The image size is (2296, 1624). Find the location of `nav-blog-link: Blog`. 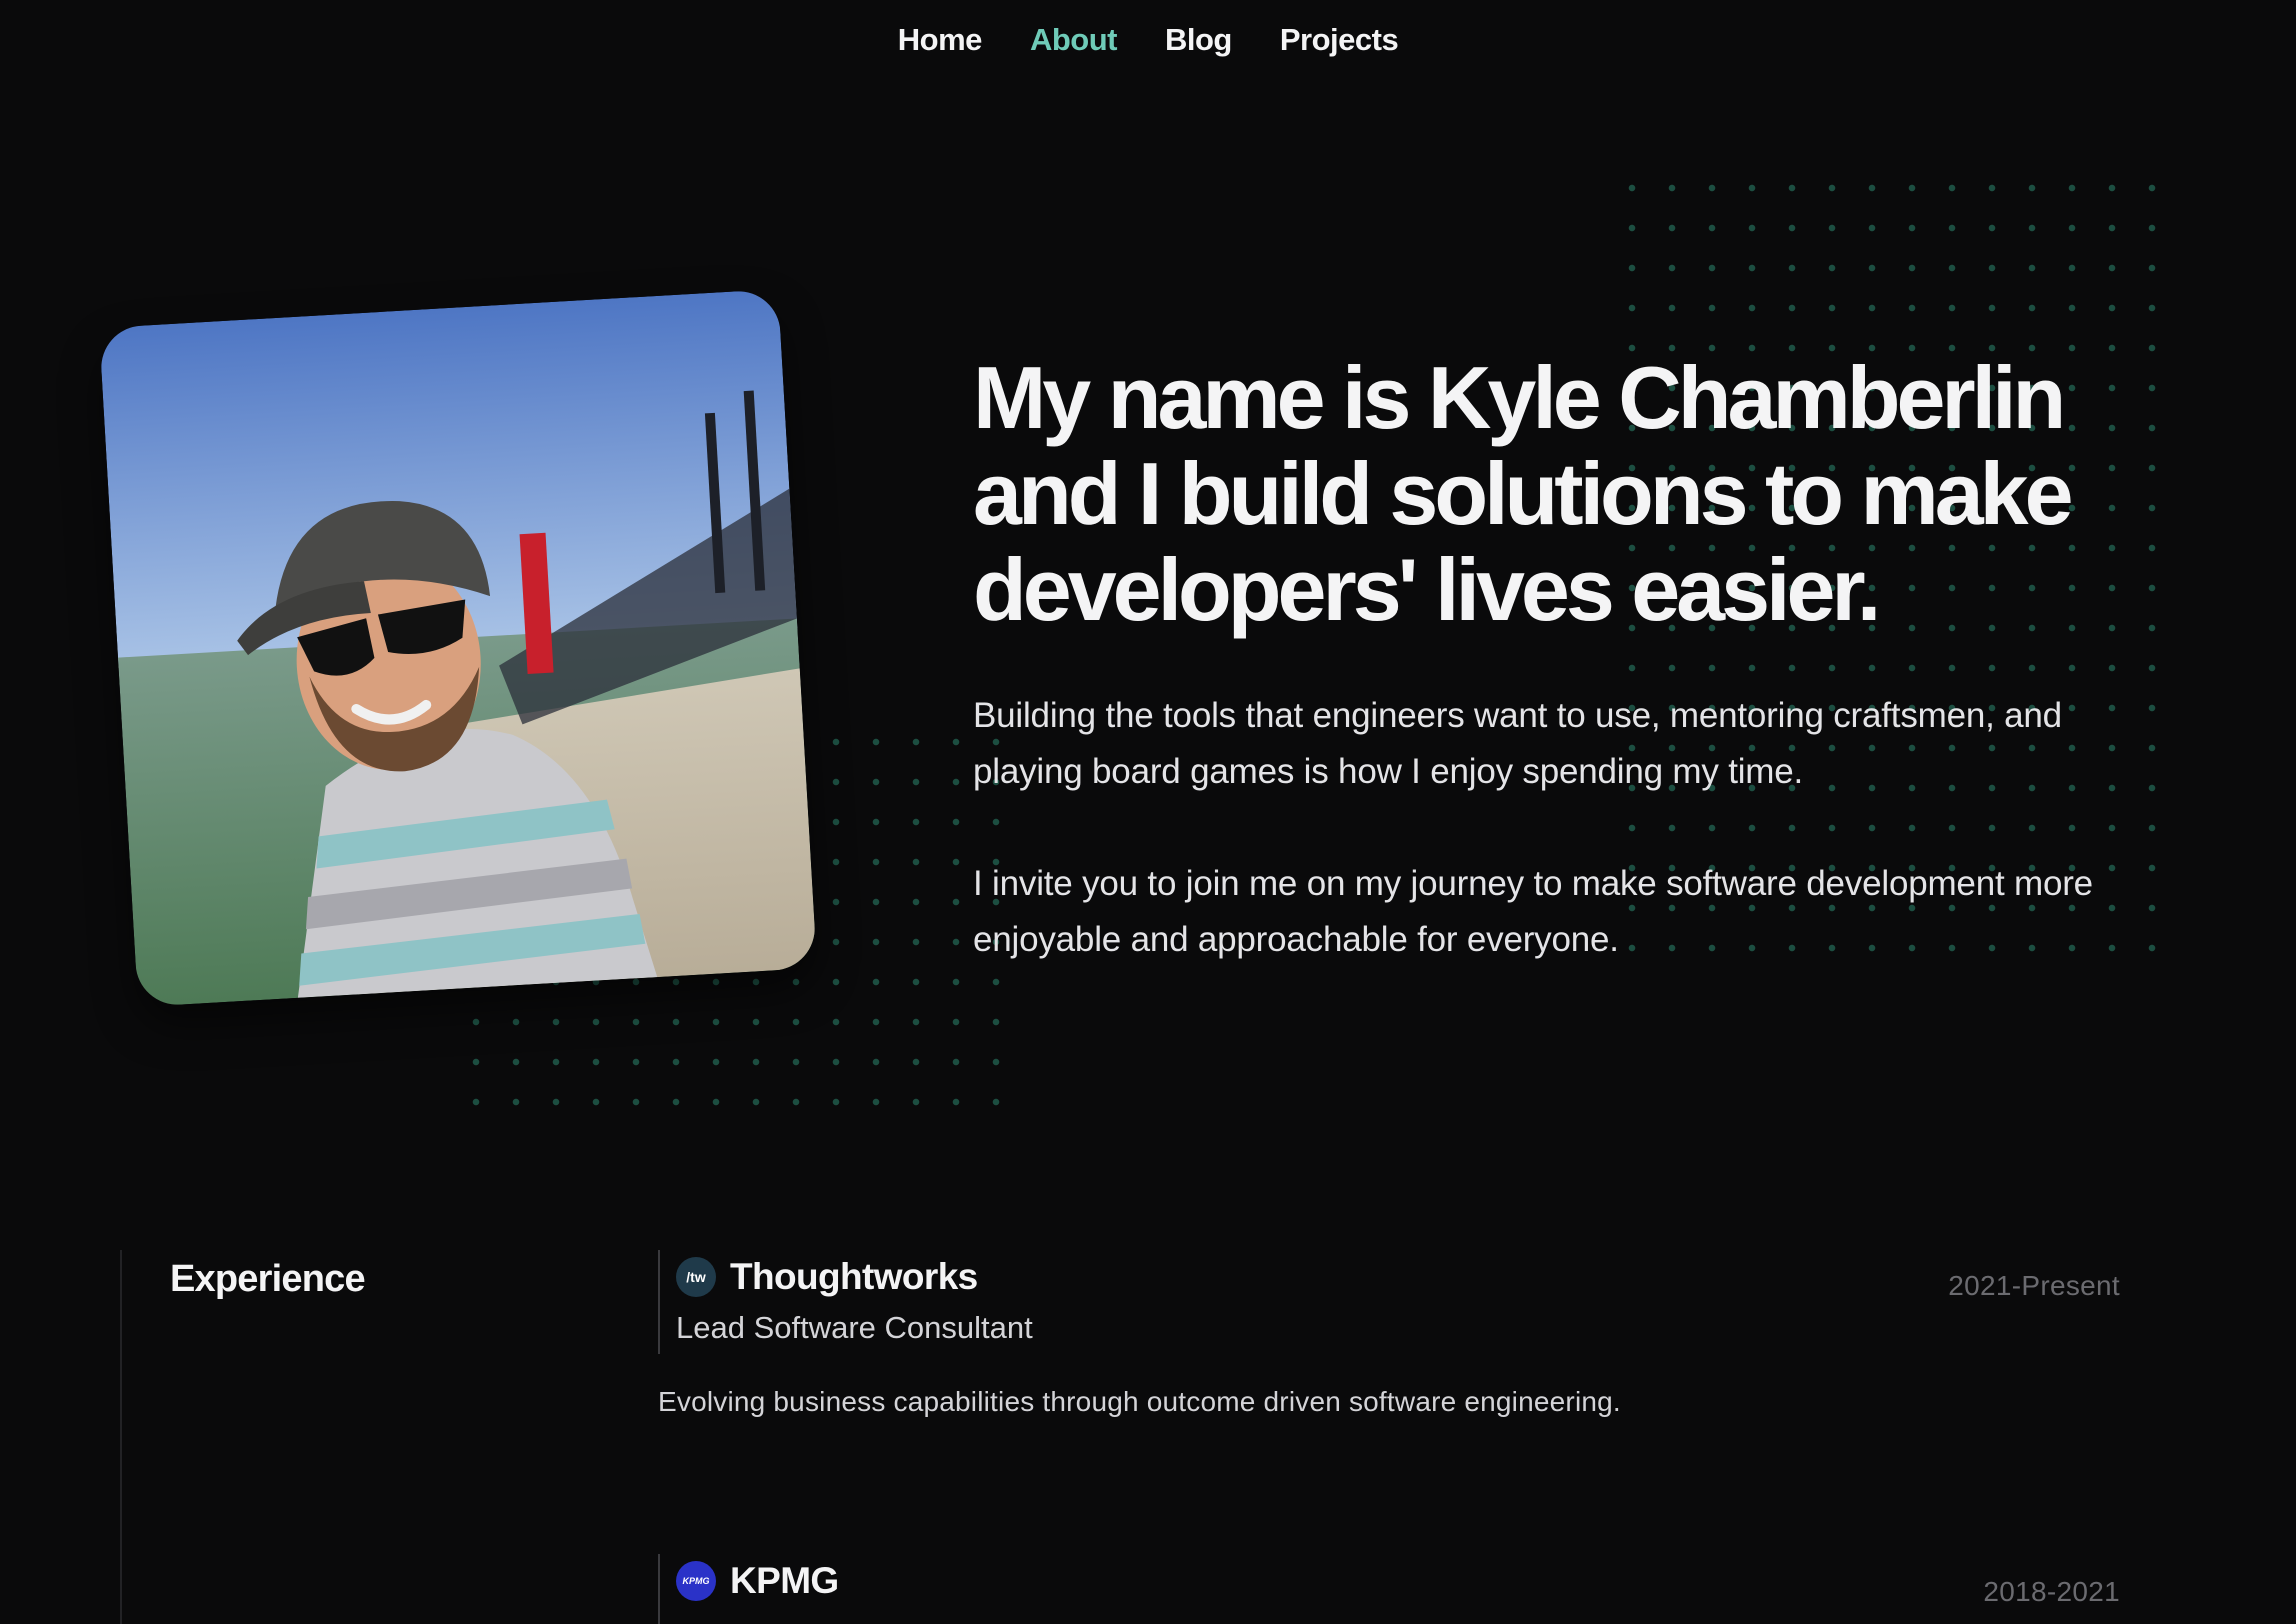

nav-blog-link: Blog is located at coordinates (1198, 40).